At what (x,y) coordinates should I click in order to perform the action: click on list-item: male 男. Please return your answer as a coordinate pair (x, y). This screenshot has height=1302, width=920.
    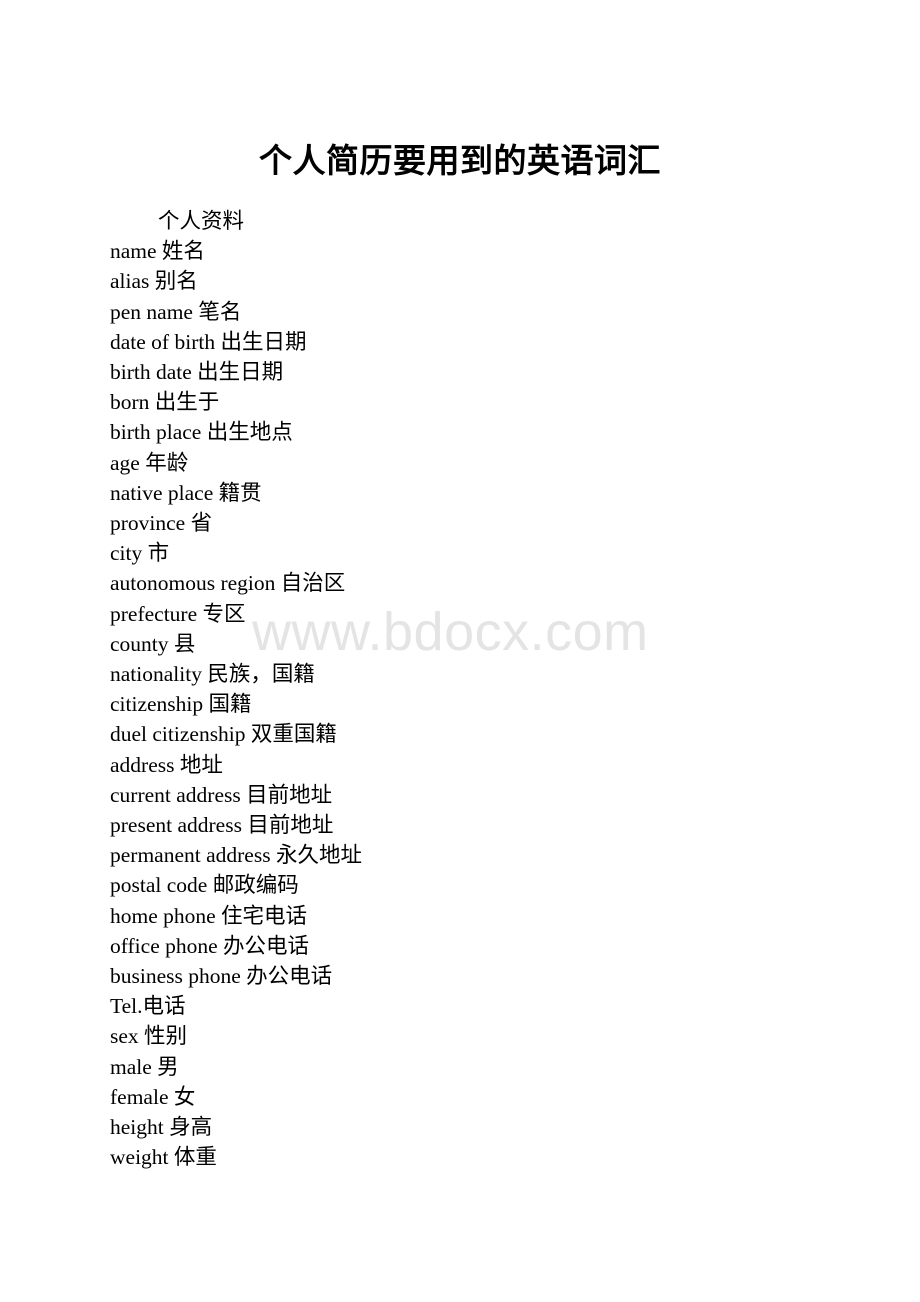
    Looking at the image, I should click on (144, 1066).